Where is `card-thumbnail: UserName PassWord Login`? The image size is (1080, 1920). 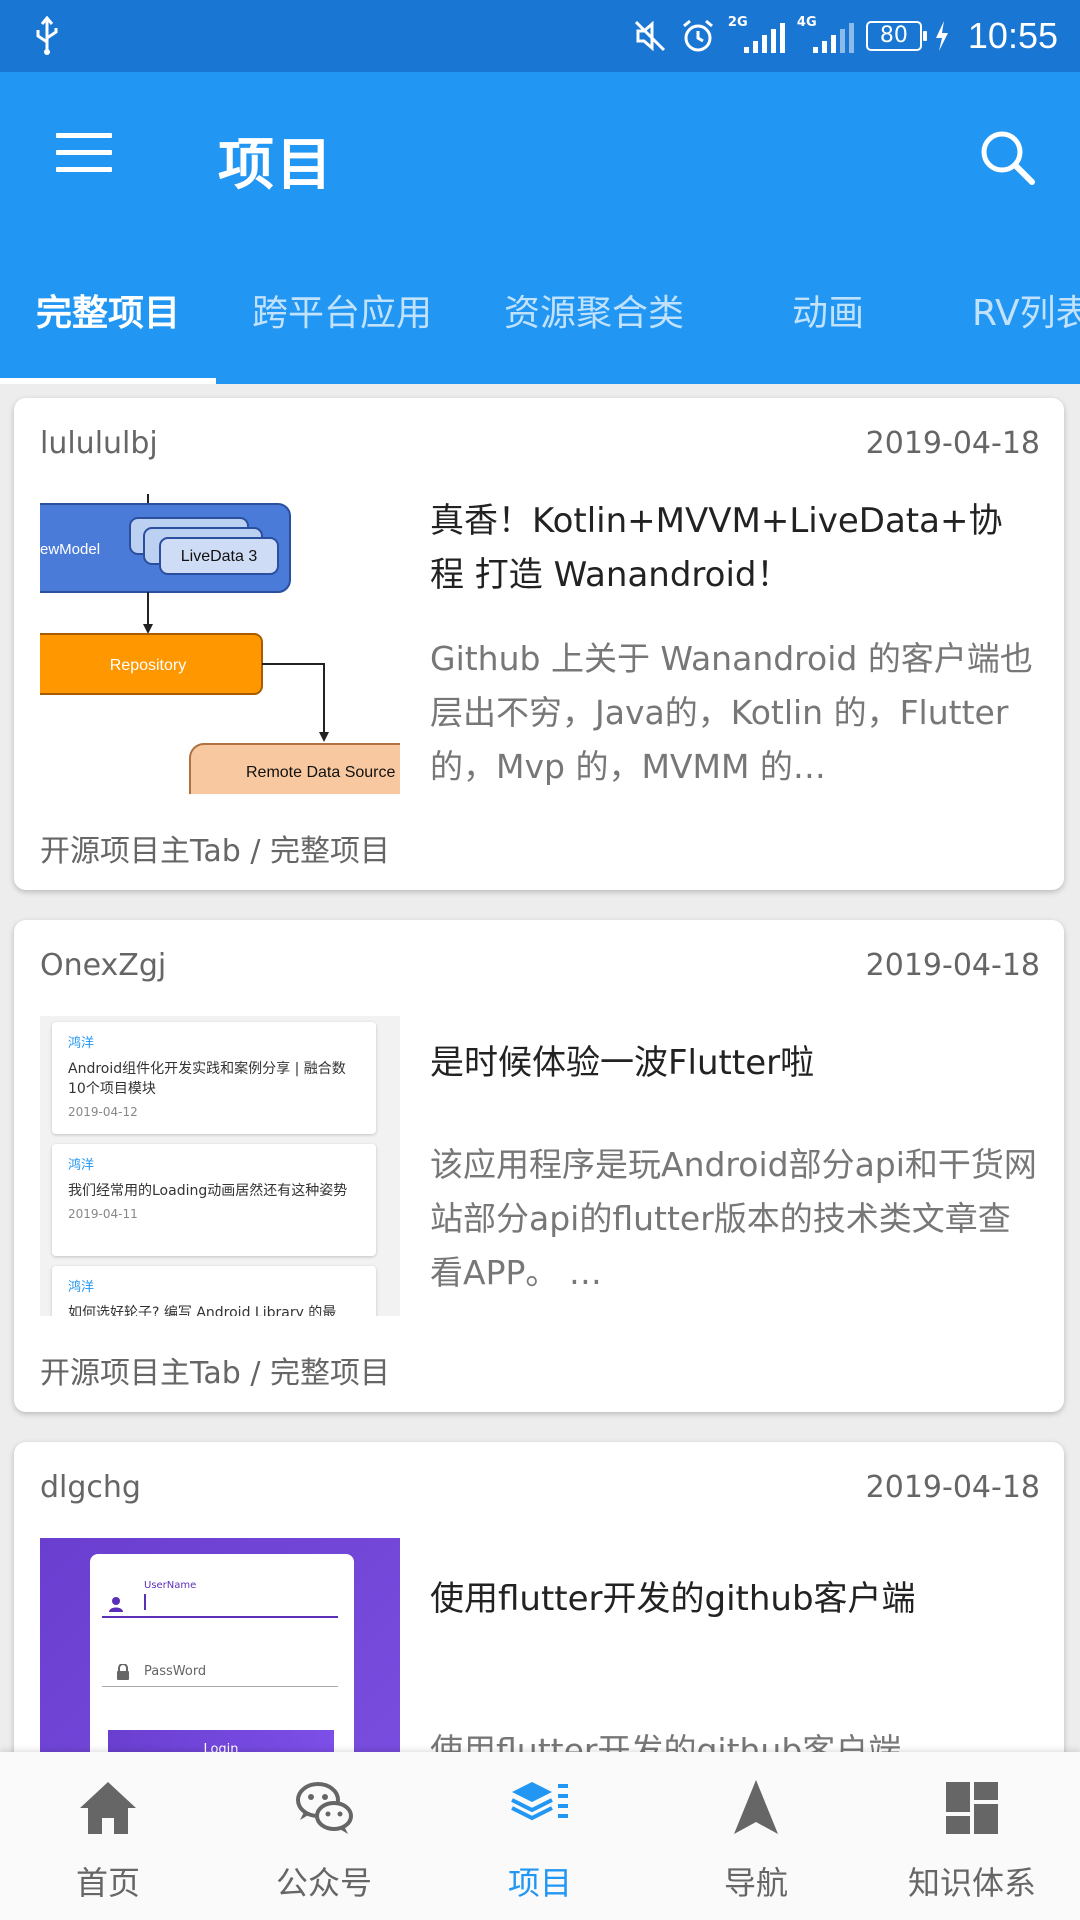 card-thumbnail: UserName PassWord Login is located at coordinates (220, 1645).